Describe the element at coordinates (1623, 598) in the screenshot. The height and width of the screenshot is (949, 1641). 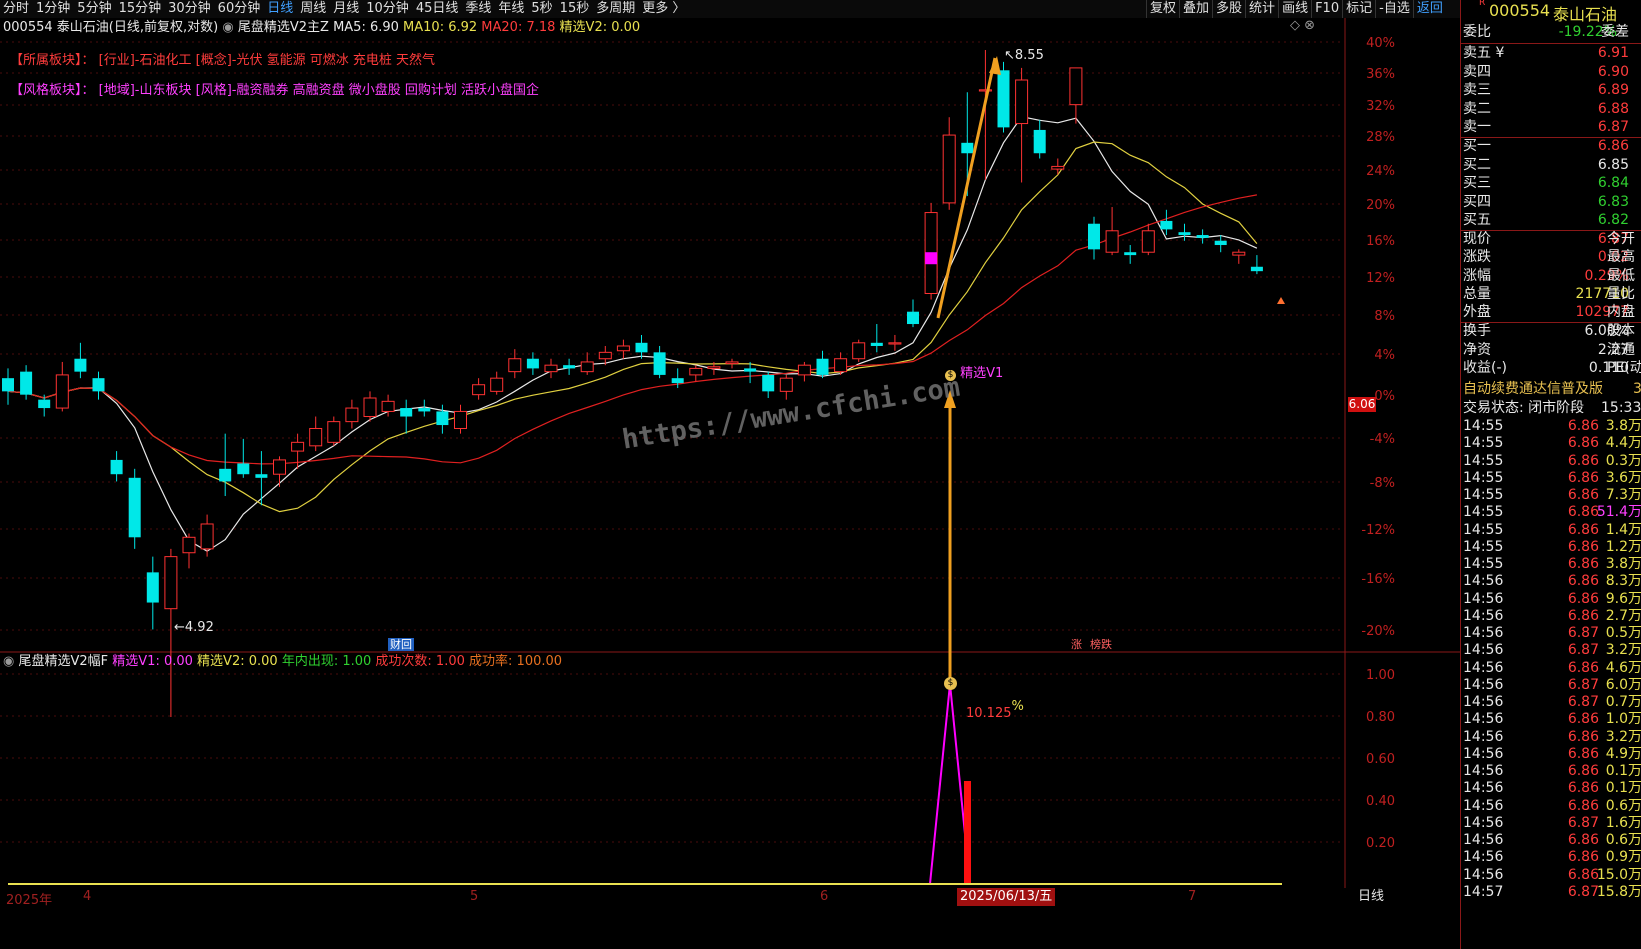
I see `tick-volume: 9.6万` at that location.